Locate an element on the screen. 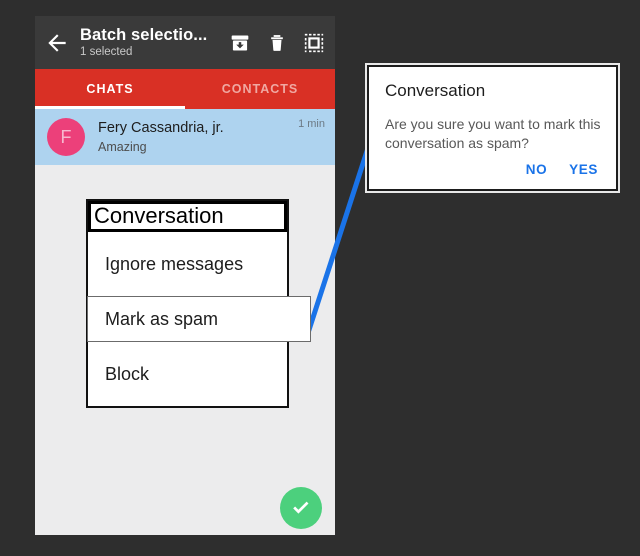 This screenshot has height=556, width=640. chat-list: F Fery Cassandria, jr. Amazing 1 min is located at coordinates (185, 137).